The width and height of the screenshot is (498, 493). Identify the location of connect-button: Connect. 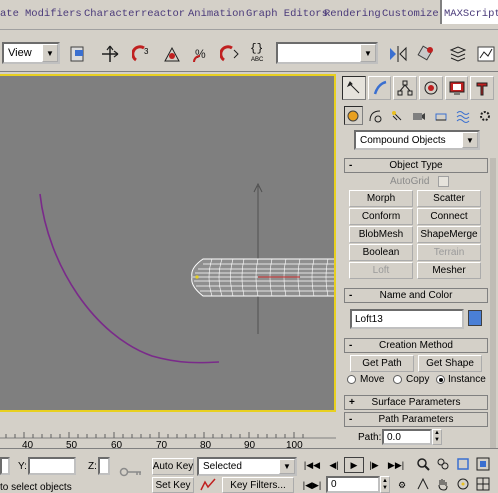
(449, 216).